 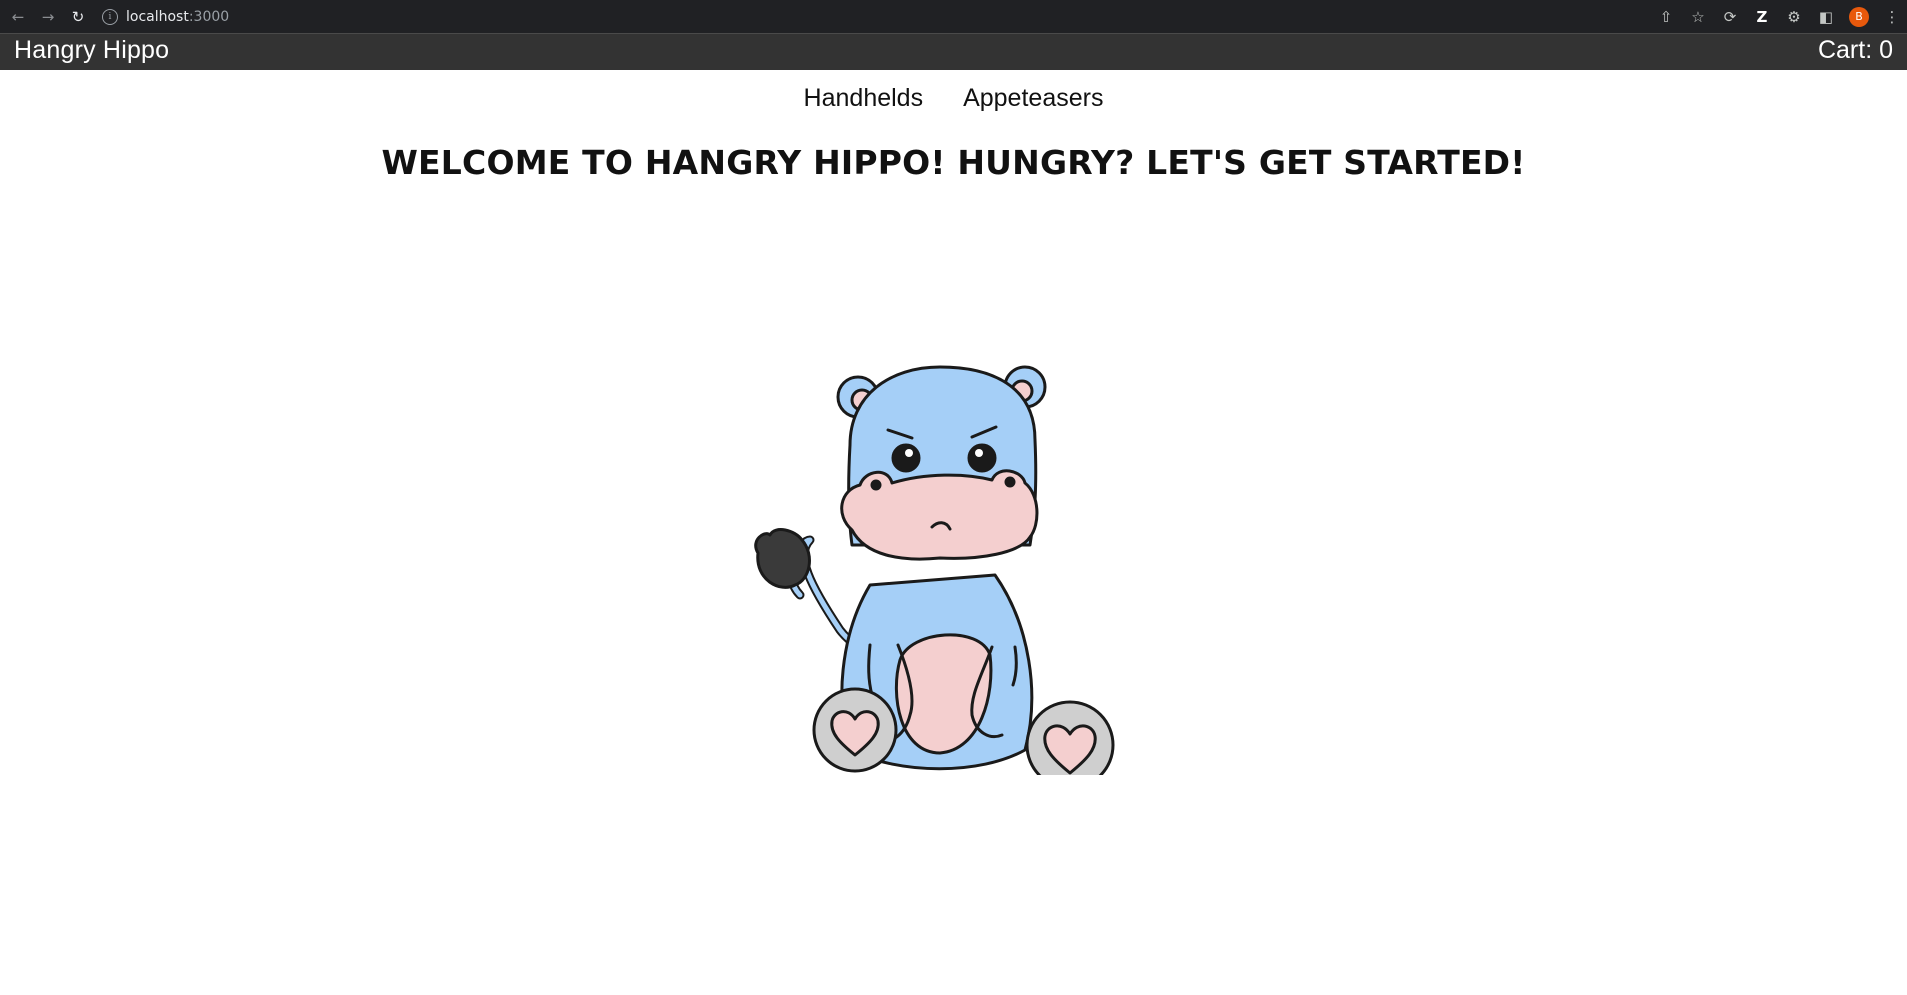 I want to click on bookmark-star-icon: ☆, so click(x=1698, y=17).